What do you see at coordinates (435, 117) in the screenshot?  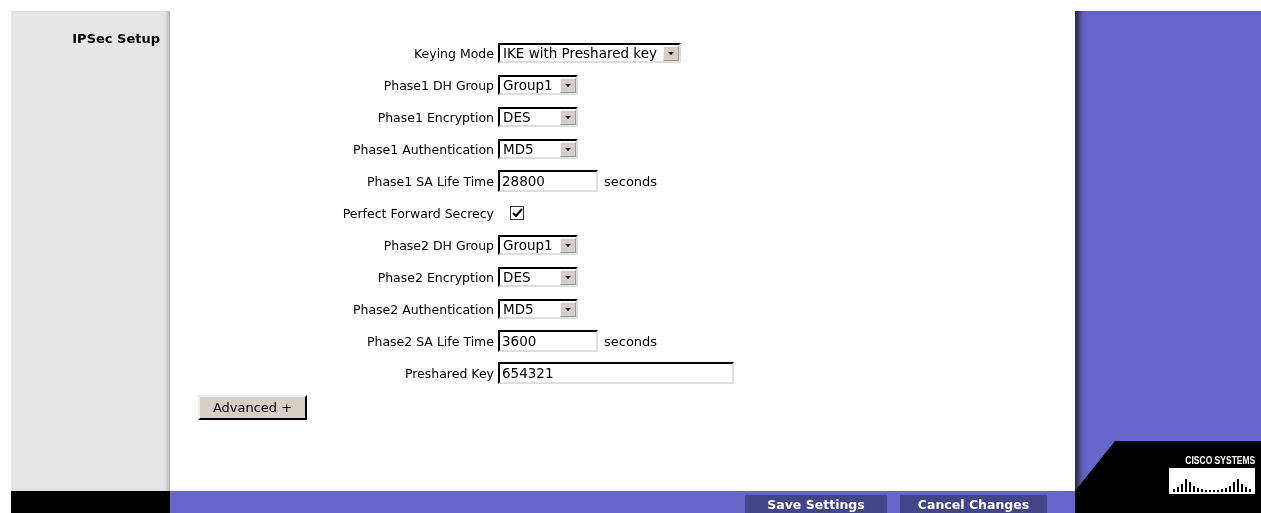 I see `field-label: Phase1 Encryption` at bounding box center [435, 117].